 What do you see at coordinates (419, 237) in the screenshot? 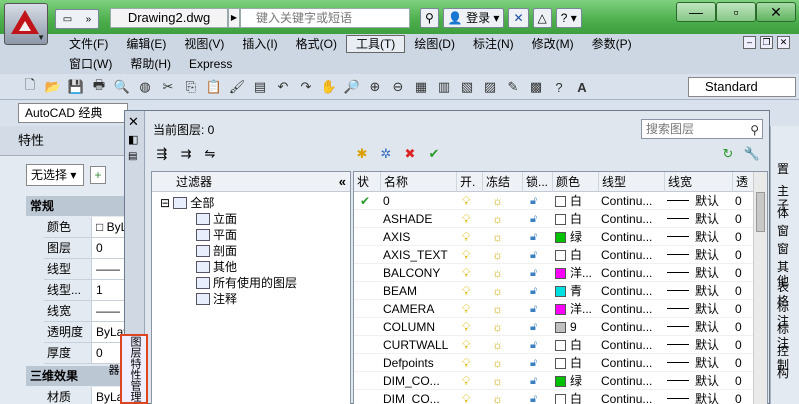
I see `layer-name: AXIS` at bounding box center [419, 237].